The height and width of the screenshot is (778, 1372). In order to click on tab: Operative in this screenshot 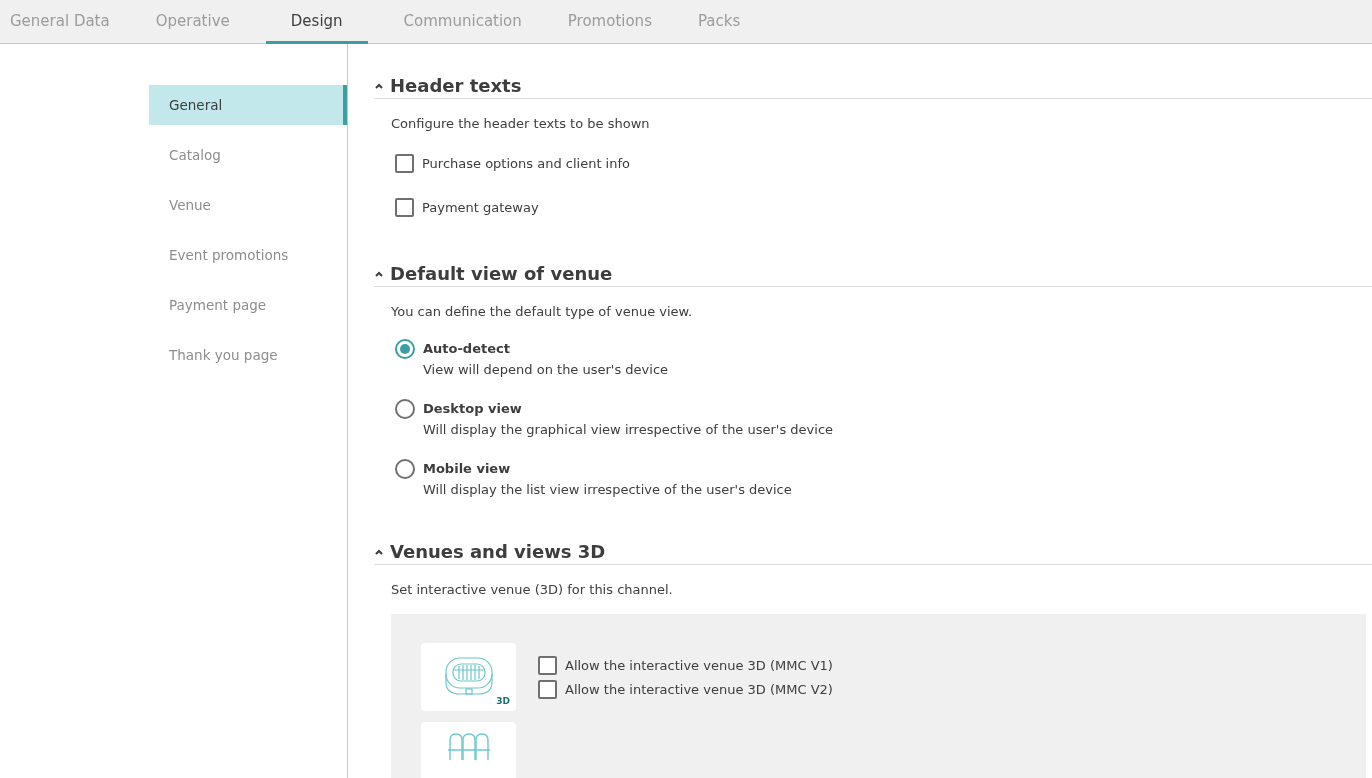, I will do `click(192, 22)`.